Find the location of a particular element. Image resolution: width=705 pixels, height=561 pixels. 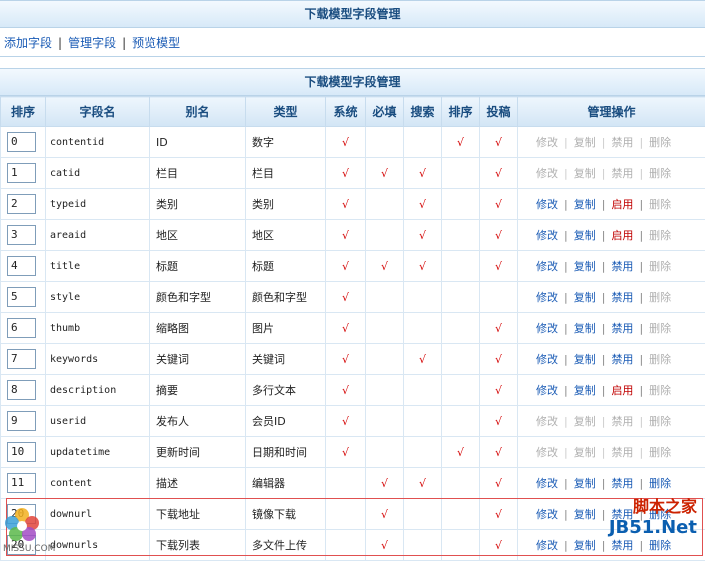

alias-cell: ID is located at coordinates (198, 142).